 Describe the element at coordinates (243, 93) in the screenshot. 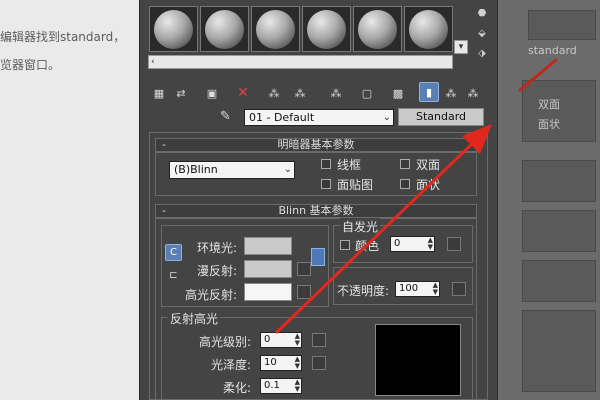

I see `delete-icon: ✕` at that location.